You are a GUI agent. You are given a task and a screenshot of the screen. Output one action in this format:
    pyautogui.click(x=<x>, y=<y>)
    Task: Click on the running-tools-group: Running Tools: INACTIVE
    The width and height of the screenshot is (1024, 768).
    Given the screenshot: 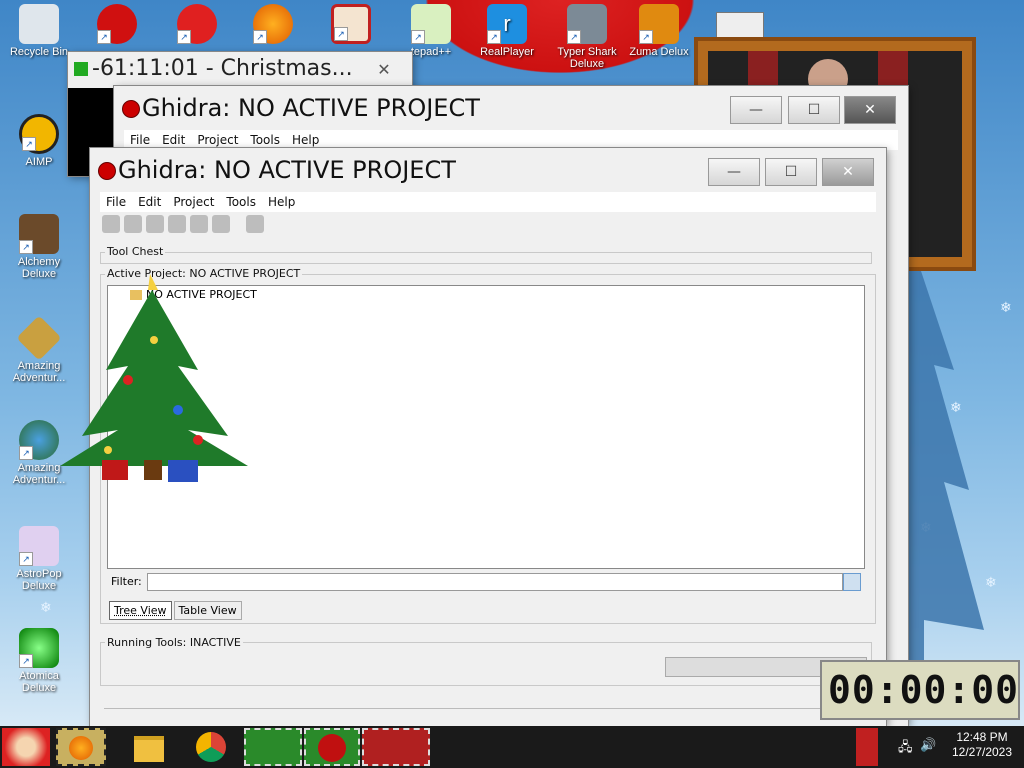 What is the action you would take?
    pyautogui.click(x=486, y=661)
    